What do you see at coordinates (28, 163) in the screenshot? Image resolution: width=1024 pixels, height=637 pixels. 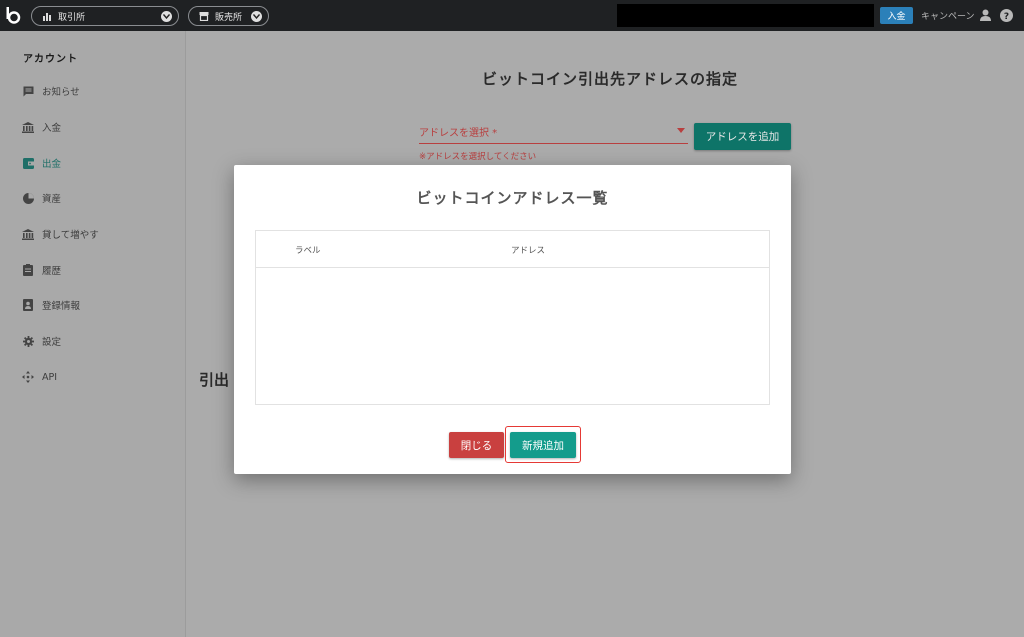 I see `wallet-icon` at bounding box center [28, 163].